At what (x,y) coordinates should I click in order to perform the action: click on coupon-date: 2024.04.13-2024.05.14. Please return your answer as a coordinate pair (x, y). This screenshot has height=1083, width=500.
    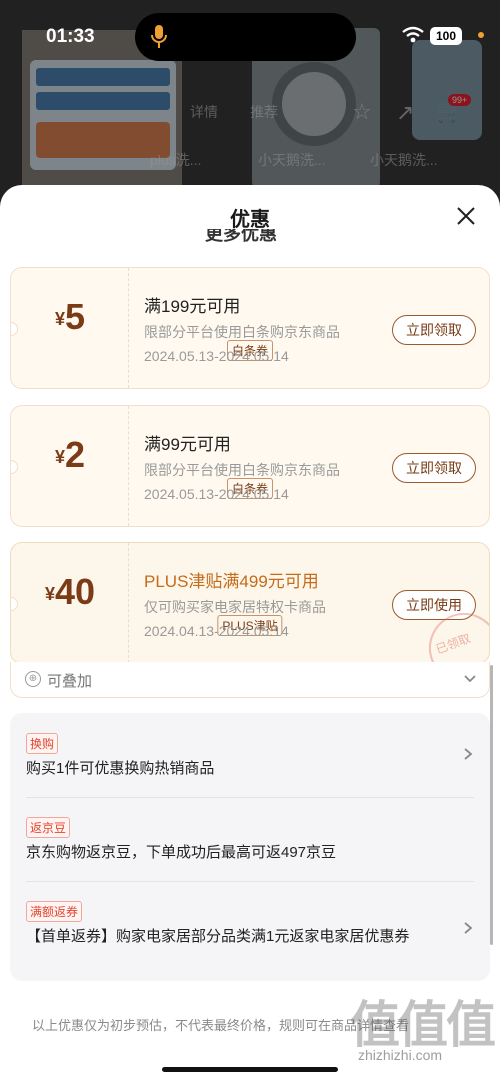
    Looking at the image, I should click on (216, 631).